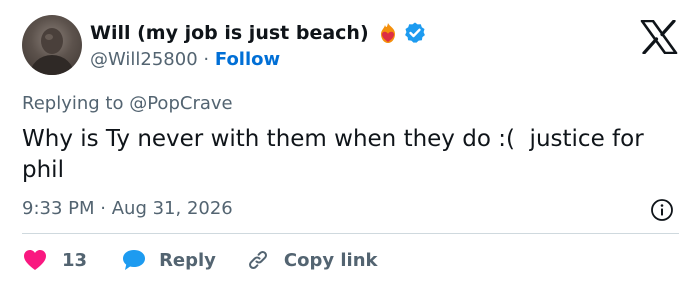 Image resolution: width=700 pixels, height=287 pixels. Describe the element at coordinates (180, 103) in the screenshot. I see `reply-context-mention: @PopCrave` at that location.